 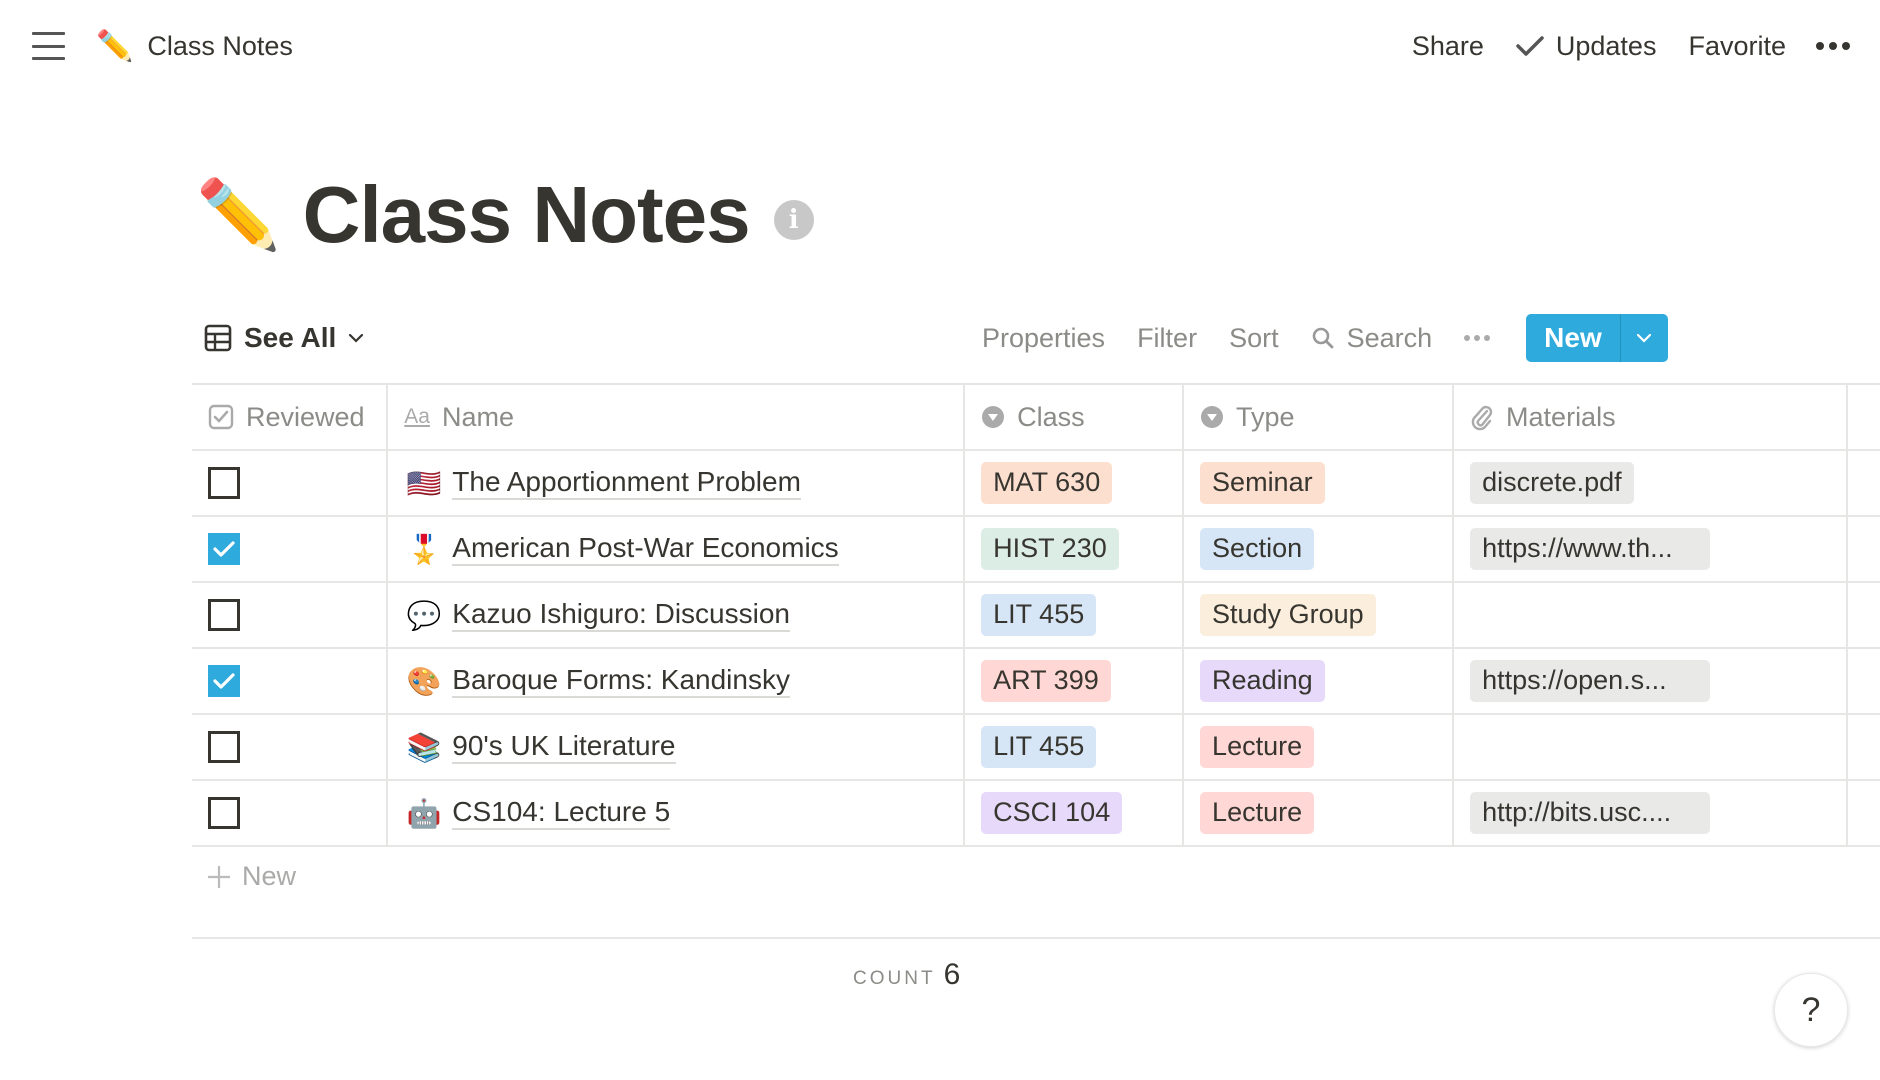 I want to click on column-header-reviewed: Reviewed, so click(x=290, y=417).